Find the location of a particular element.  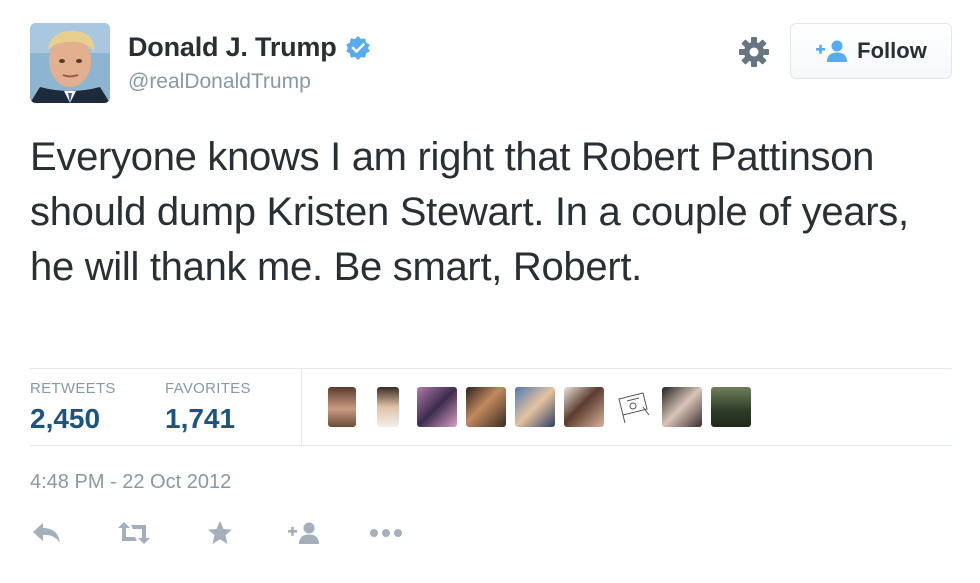

display-name: Donald J. Trump is located at coordinates (232, 47).